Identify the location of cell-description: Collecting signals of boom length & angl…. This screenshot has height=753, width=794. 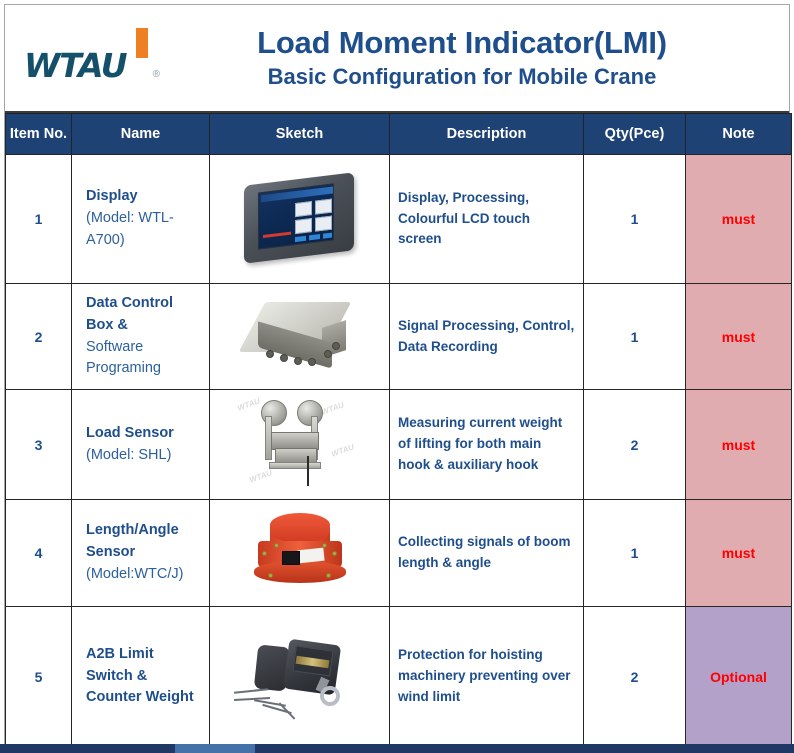
(486, 553).